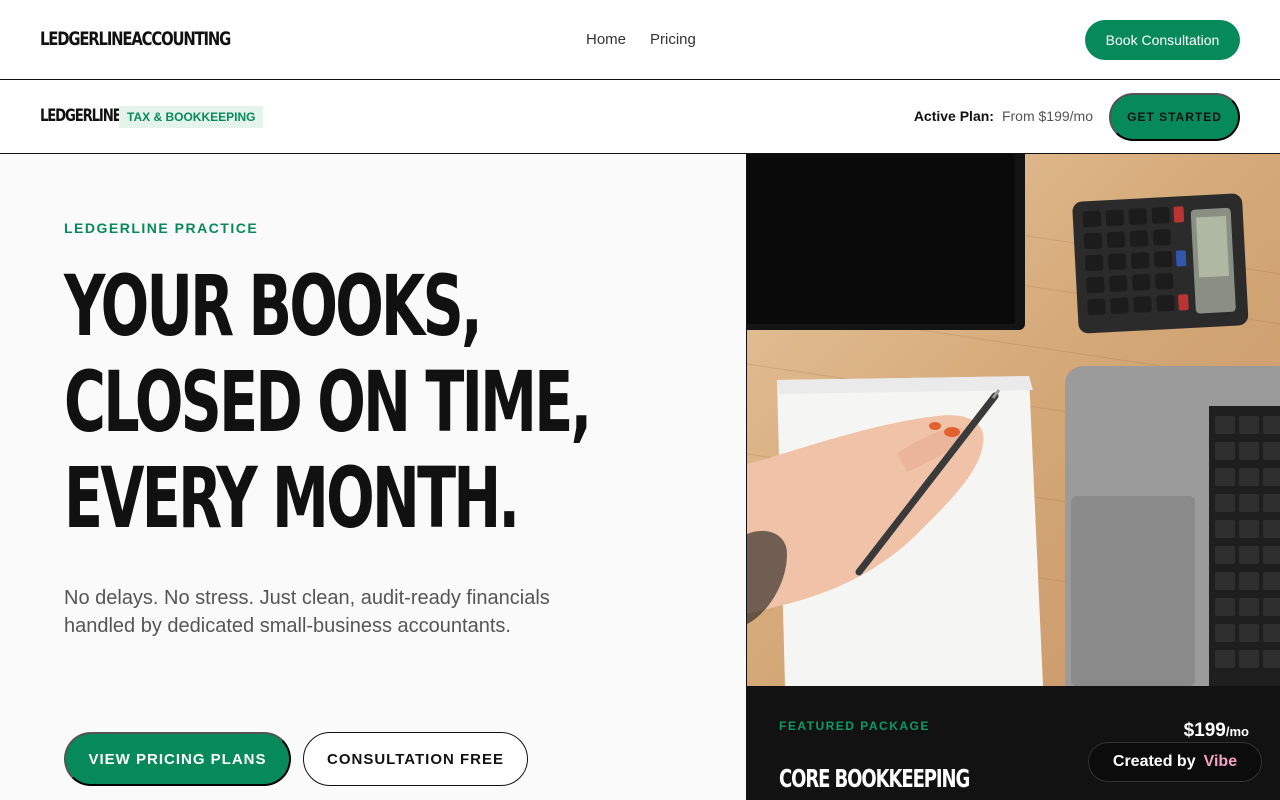 The height and width of the screenshot is (800, 1280). What do you see at coordinates (177, 759) in the screenshot?
I see `view-pricing-button: VIEW PRICING PLANS` at bounding box center [177, 759].